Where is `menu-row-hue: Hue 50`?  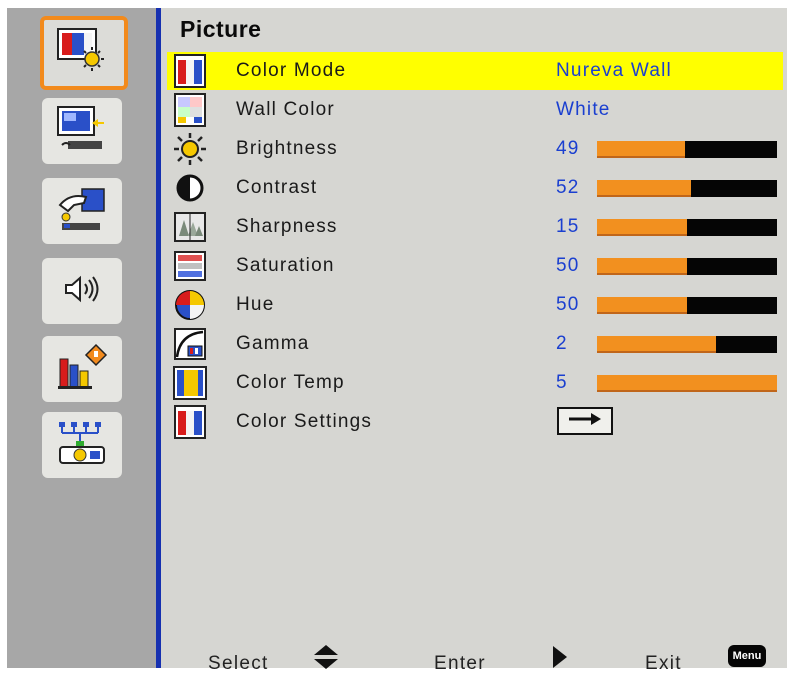
menu-row-hue: Hue 50 is located at coordinates (475, 305).